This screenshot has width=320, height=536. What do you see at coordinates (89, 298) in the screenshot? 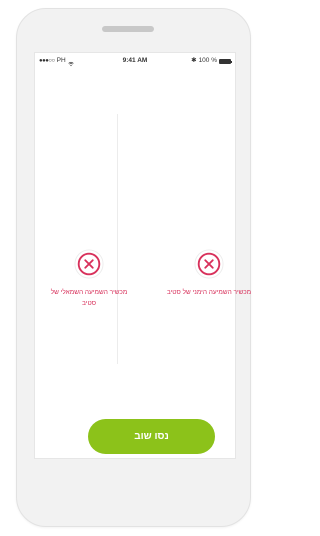
I see `left-device-label: מכשיר השמיעה השמאלי של סטיב` at bounding box center [89, 298].